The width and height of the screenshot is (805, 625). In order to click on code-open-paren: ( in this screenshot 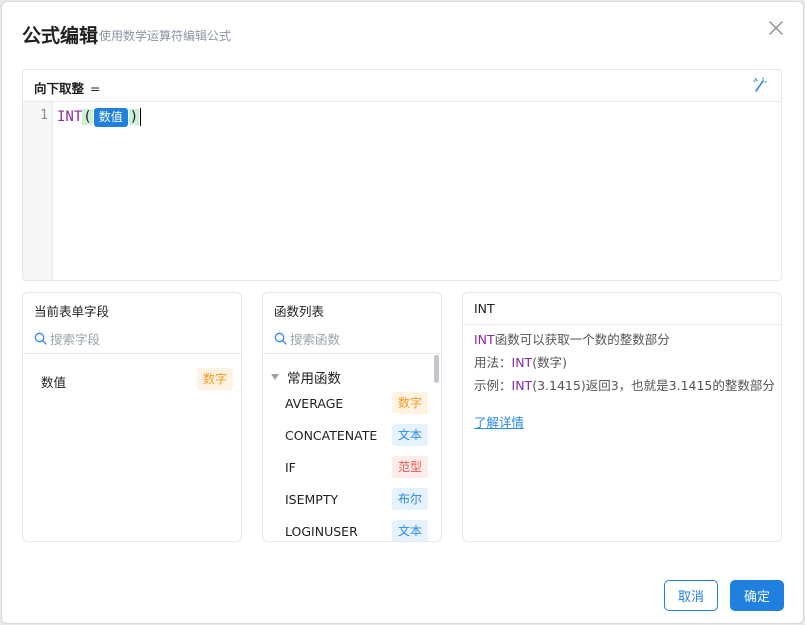, I will do `click(87, 117)`.